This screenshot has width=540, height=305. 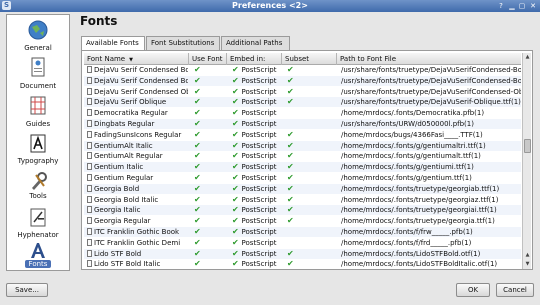 What do you see at coordinates (38, 149) in the screenshot?
I see `sidebar-item-typography: Typography` at bounding box center [38, 149].